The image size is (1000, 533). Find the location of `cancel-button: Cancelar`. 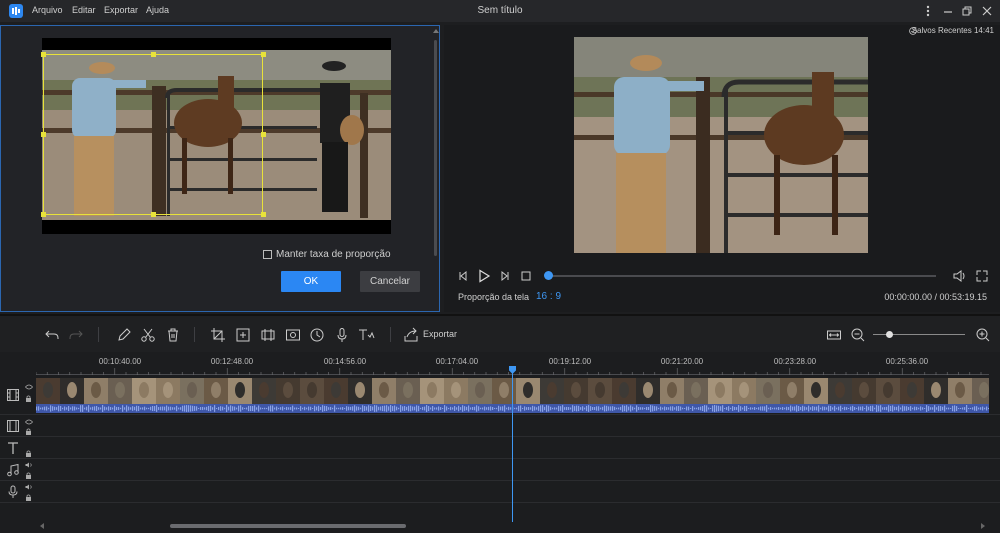

cancel-button: Cancelar is located at coordinates (390, 281).